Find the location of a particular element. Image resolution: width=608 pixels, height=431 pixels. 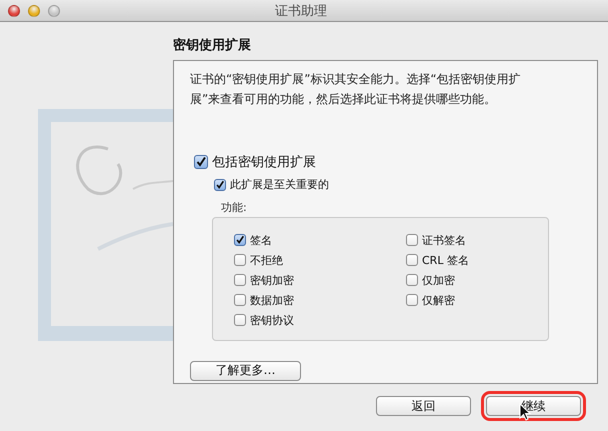

dialog-button: 返回 is located at coordinates (423, 406).